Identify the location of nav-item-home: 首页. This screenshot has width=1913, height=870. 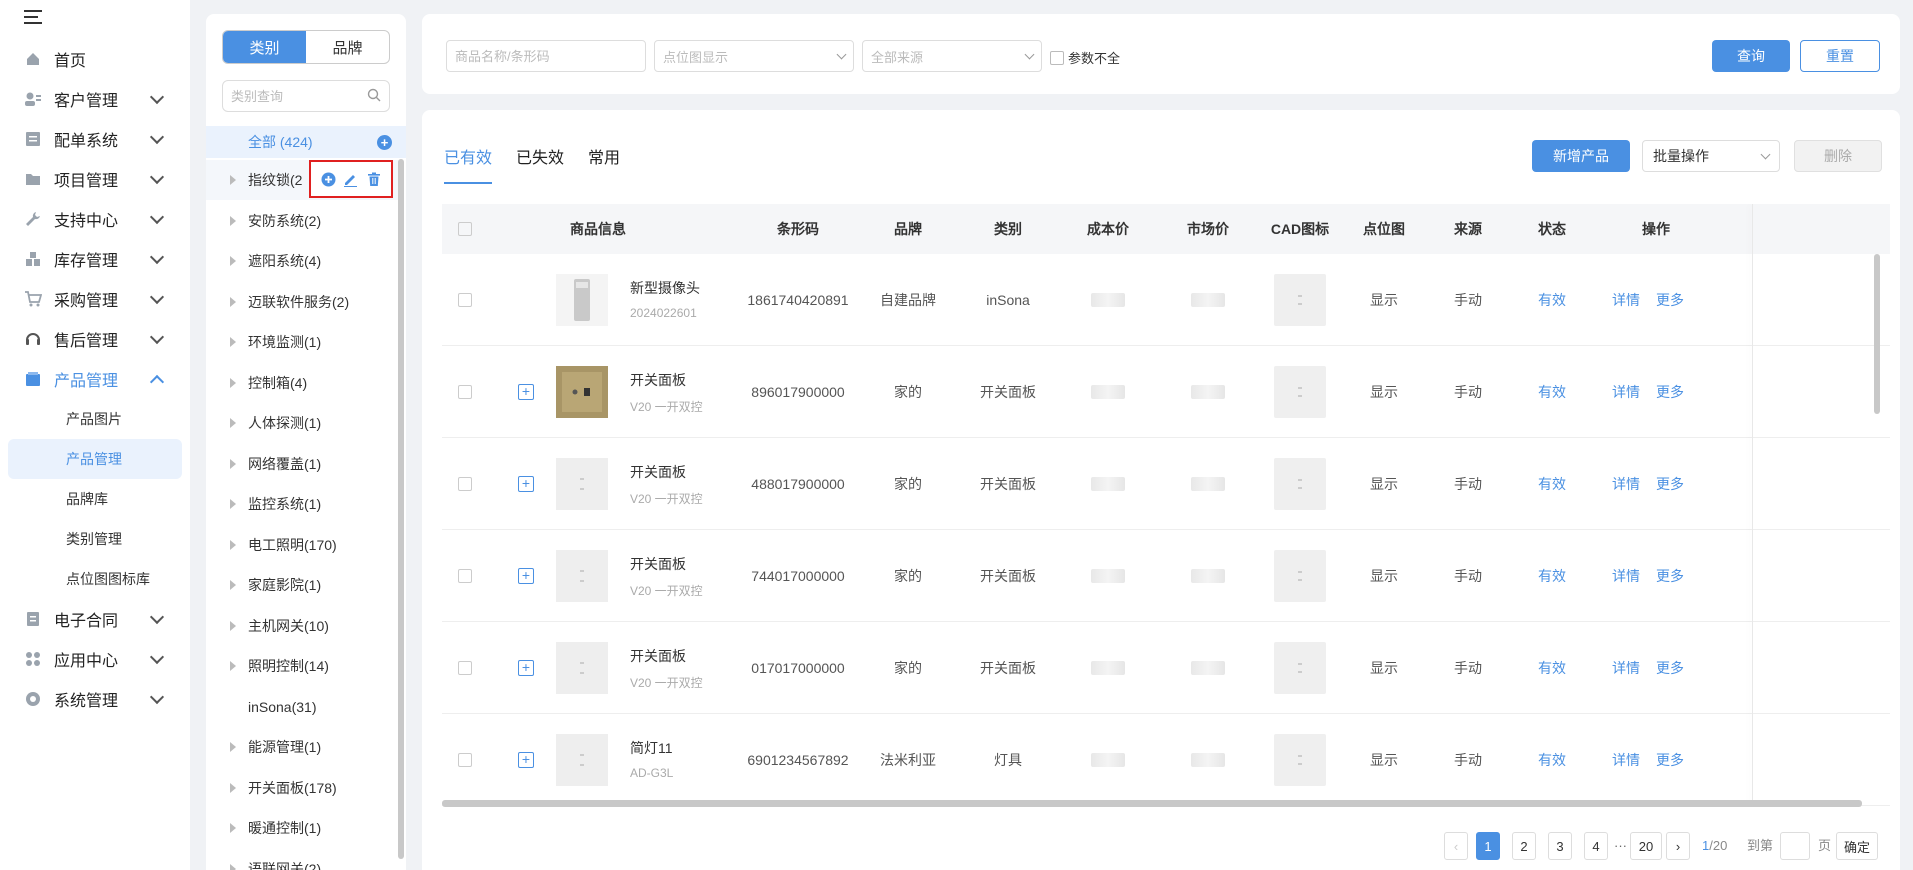
(95, 59).